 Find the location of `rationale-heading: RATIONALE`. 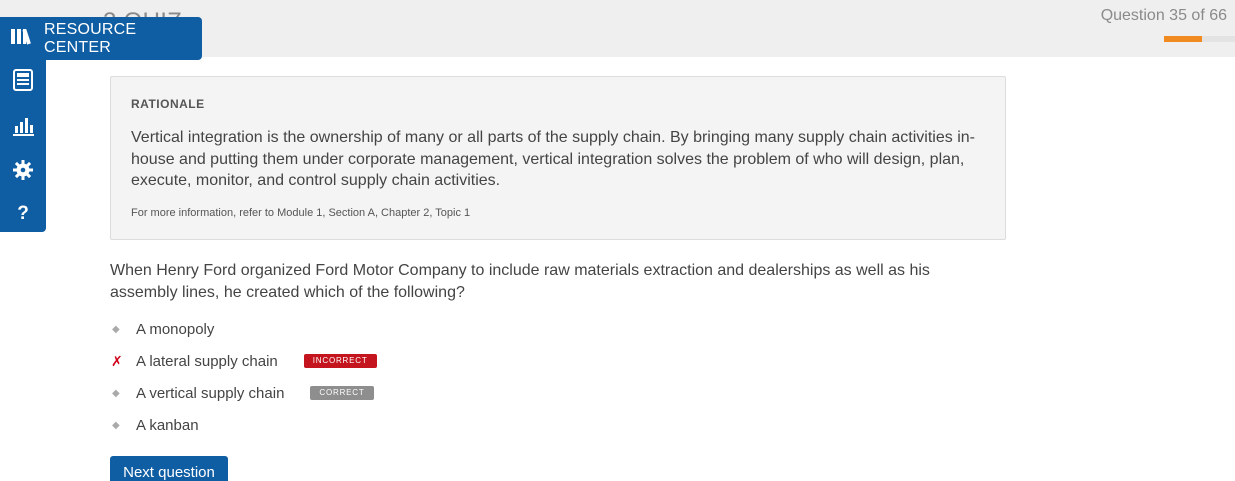

rationale-heading: RATIONALE is located at coordinates (168, 104).